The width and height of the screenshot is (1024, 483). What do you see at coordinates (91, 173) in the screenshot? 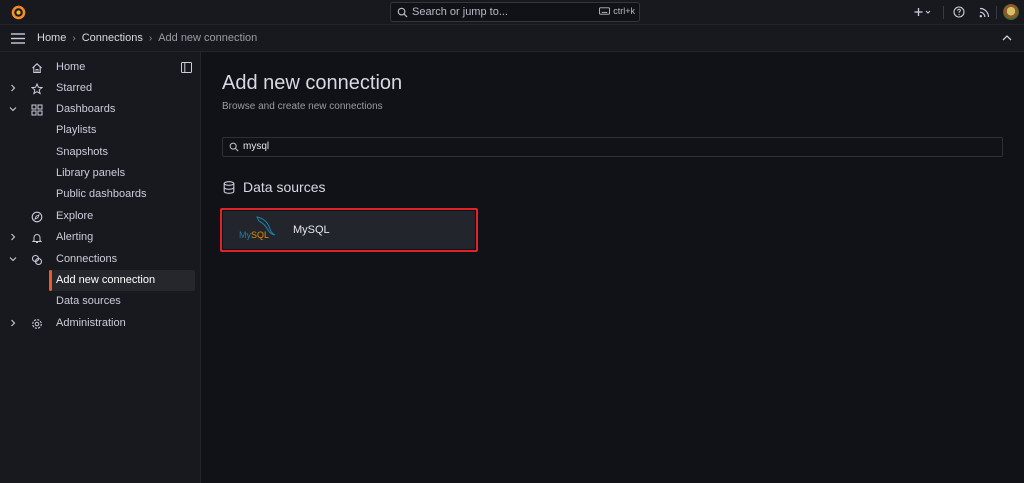
I see `sidebar-item-label: Library panels` at bounding box center [91, 173].